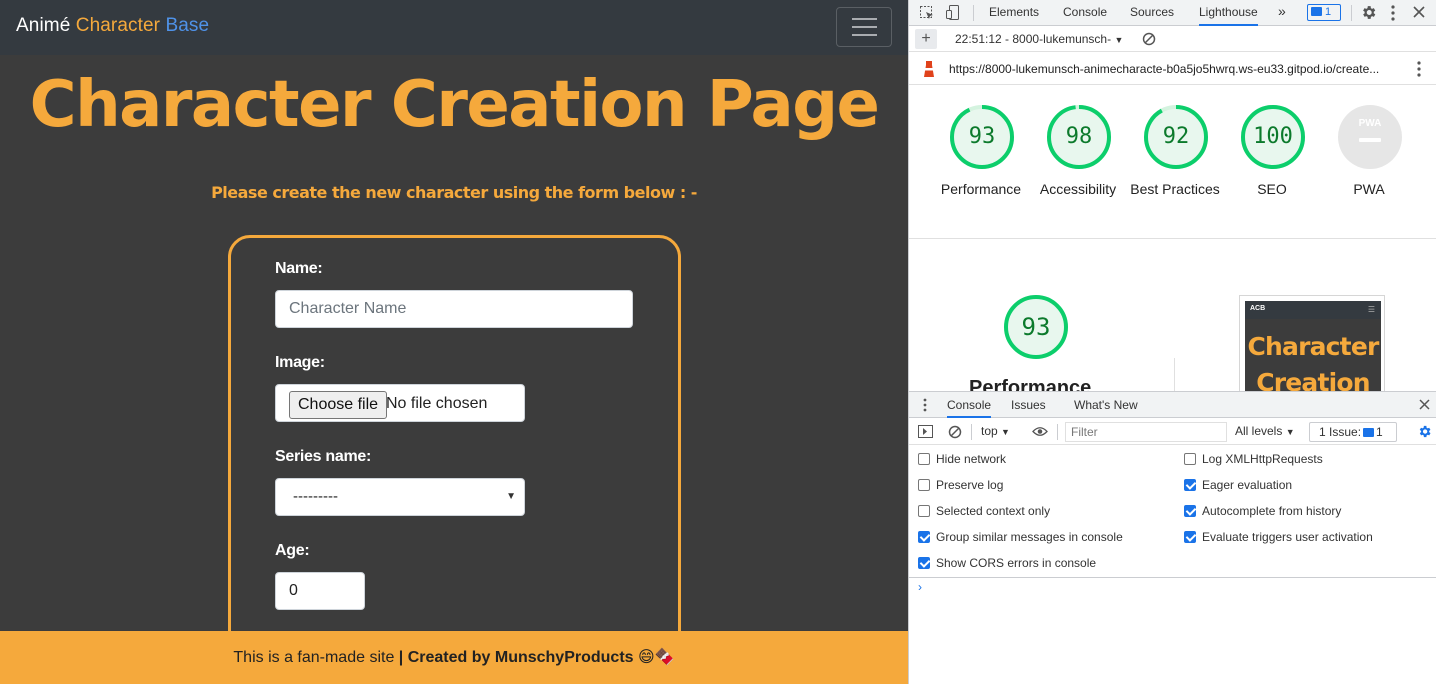 The width and height of the screenshot is (1436, 684). Describe the element at coordinates (1175, 189) in the screenshot. I see `gauge-label-best-practices: Best Practices` at that location.